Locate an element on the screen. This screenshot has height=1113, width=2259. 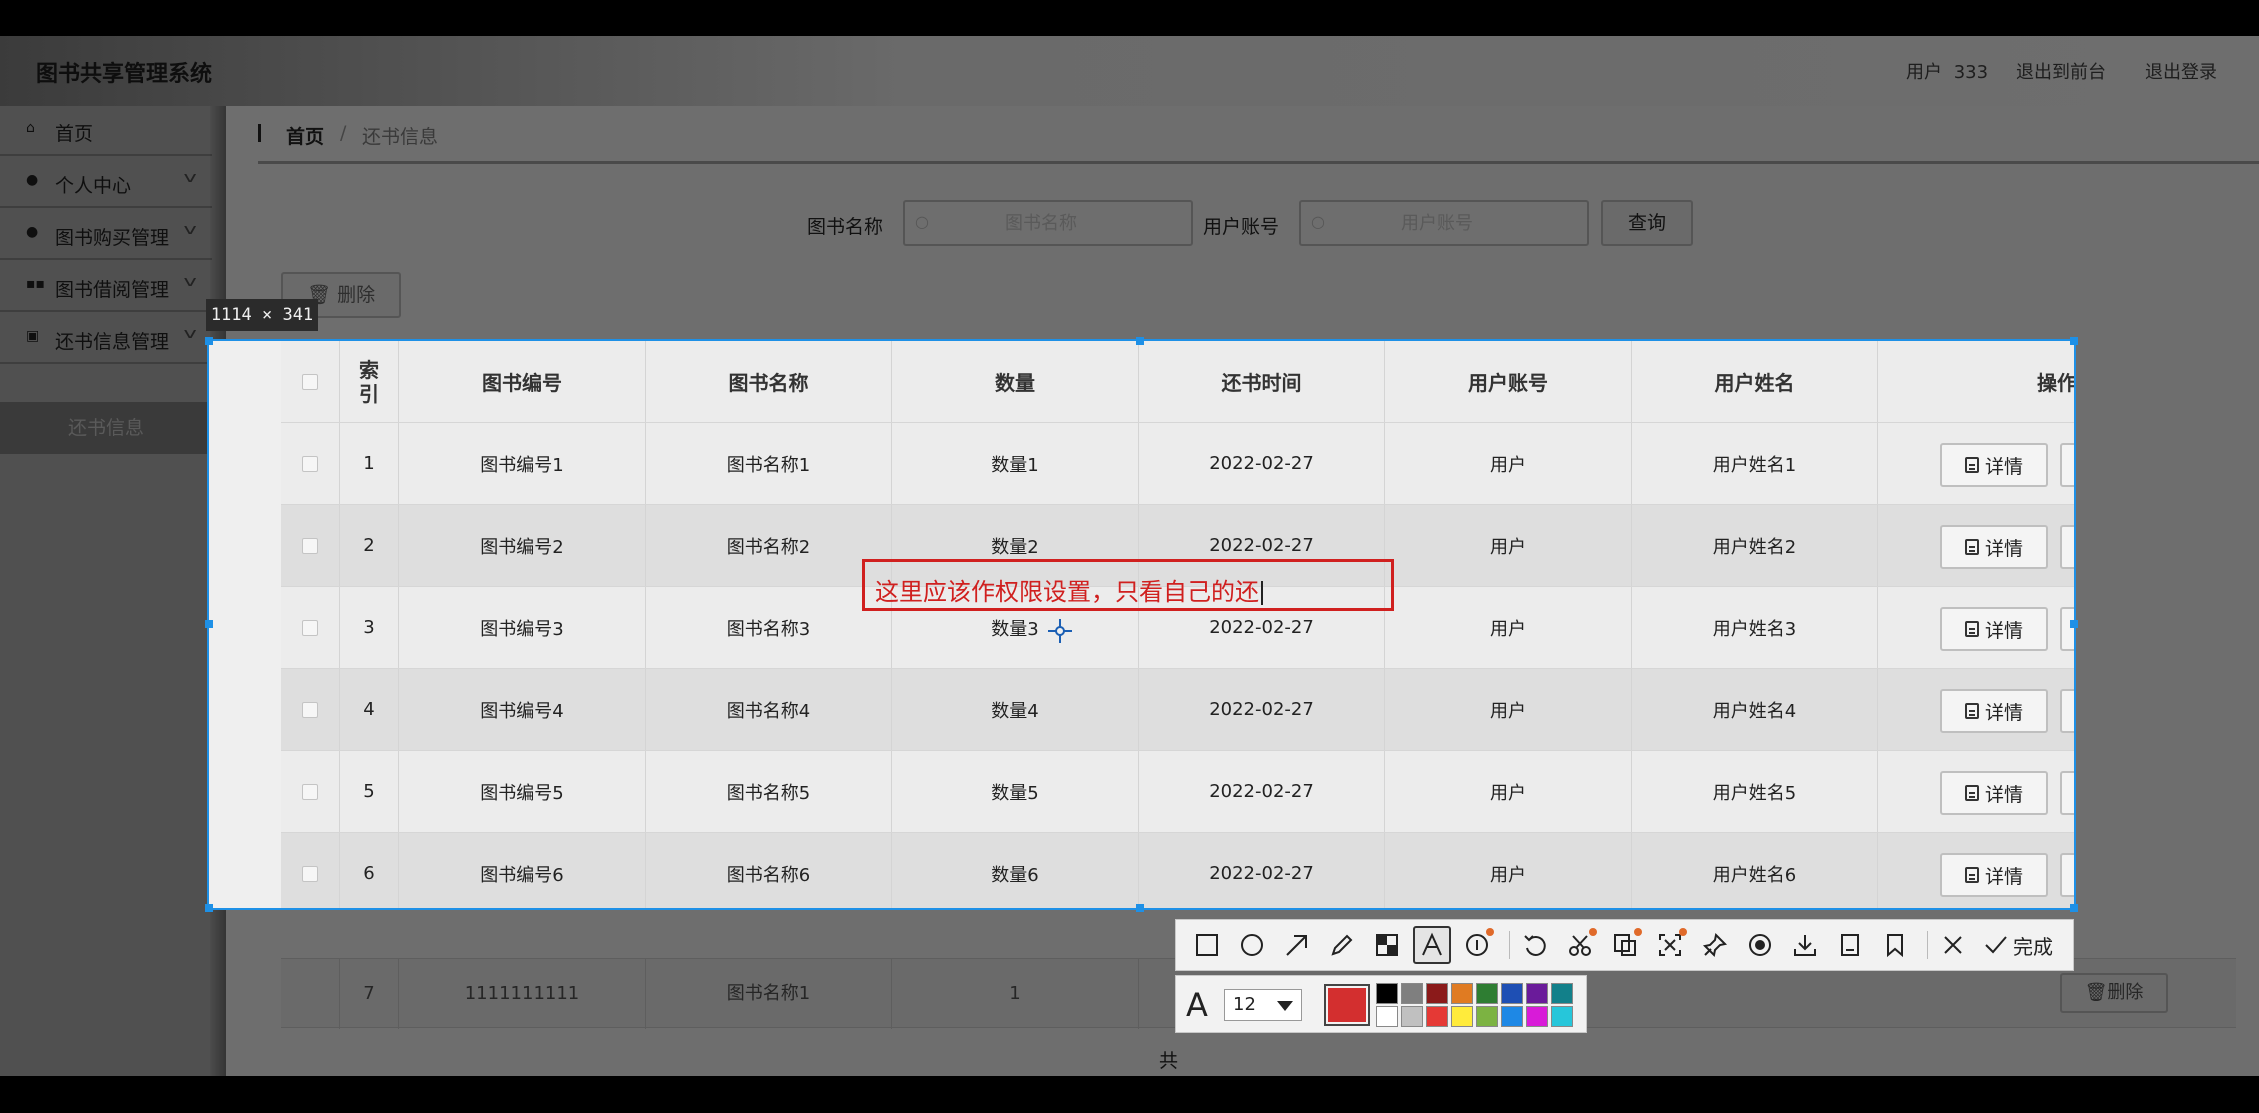
cell-book-no: 图书编号5 is located at coordinates (522, 791).